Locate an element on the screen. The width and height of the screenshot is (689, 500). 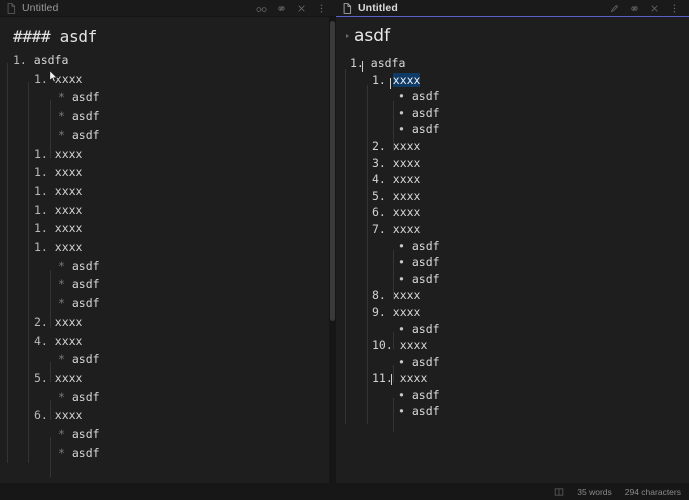
source-line: 2. xxxx is located at coordinates (167, 322).